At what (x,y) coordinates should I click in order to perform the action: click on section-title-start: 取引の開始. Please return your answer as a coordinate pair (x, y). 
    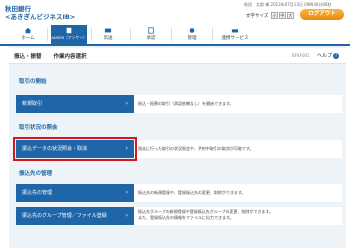
    Looking at the image, I should click on (33, 82).